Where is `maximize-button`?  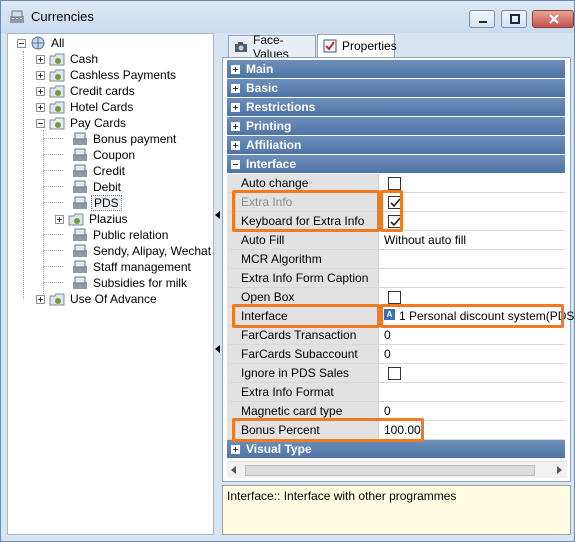 maximize-button is located at coordinates (514, 19).